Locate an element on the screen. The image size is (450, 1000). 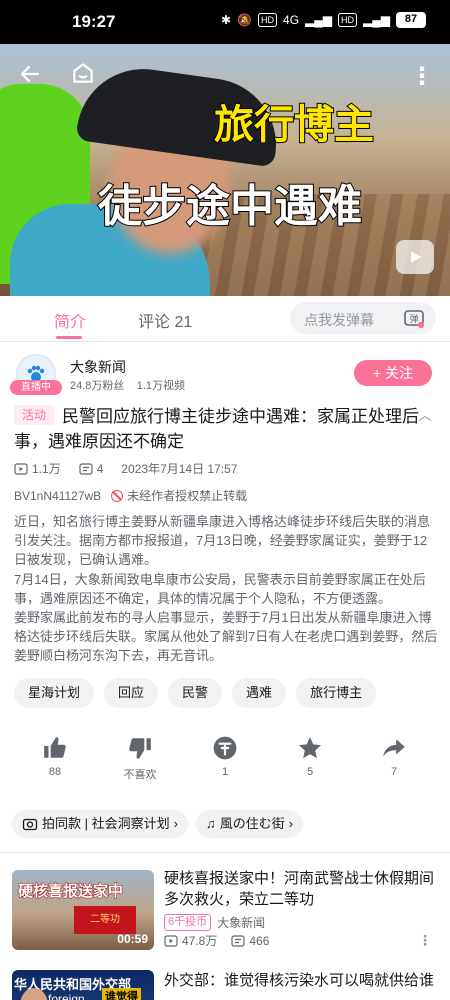
thumbs-down-icon is located at coordinates (140, 748).